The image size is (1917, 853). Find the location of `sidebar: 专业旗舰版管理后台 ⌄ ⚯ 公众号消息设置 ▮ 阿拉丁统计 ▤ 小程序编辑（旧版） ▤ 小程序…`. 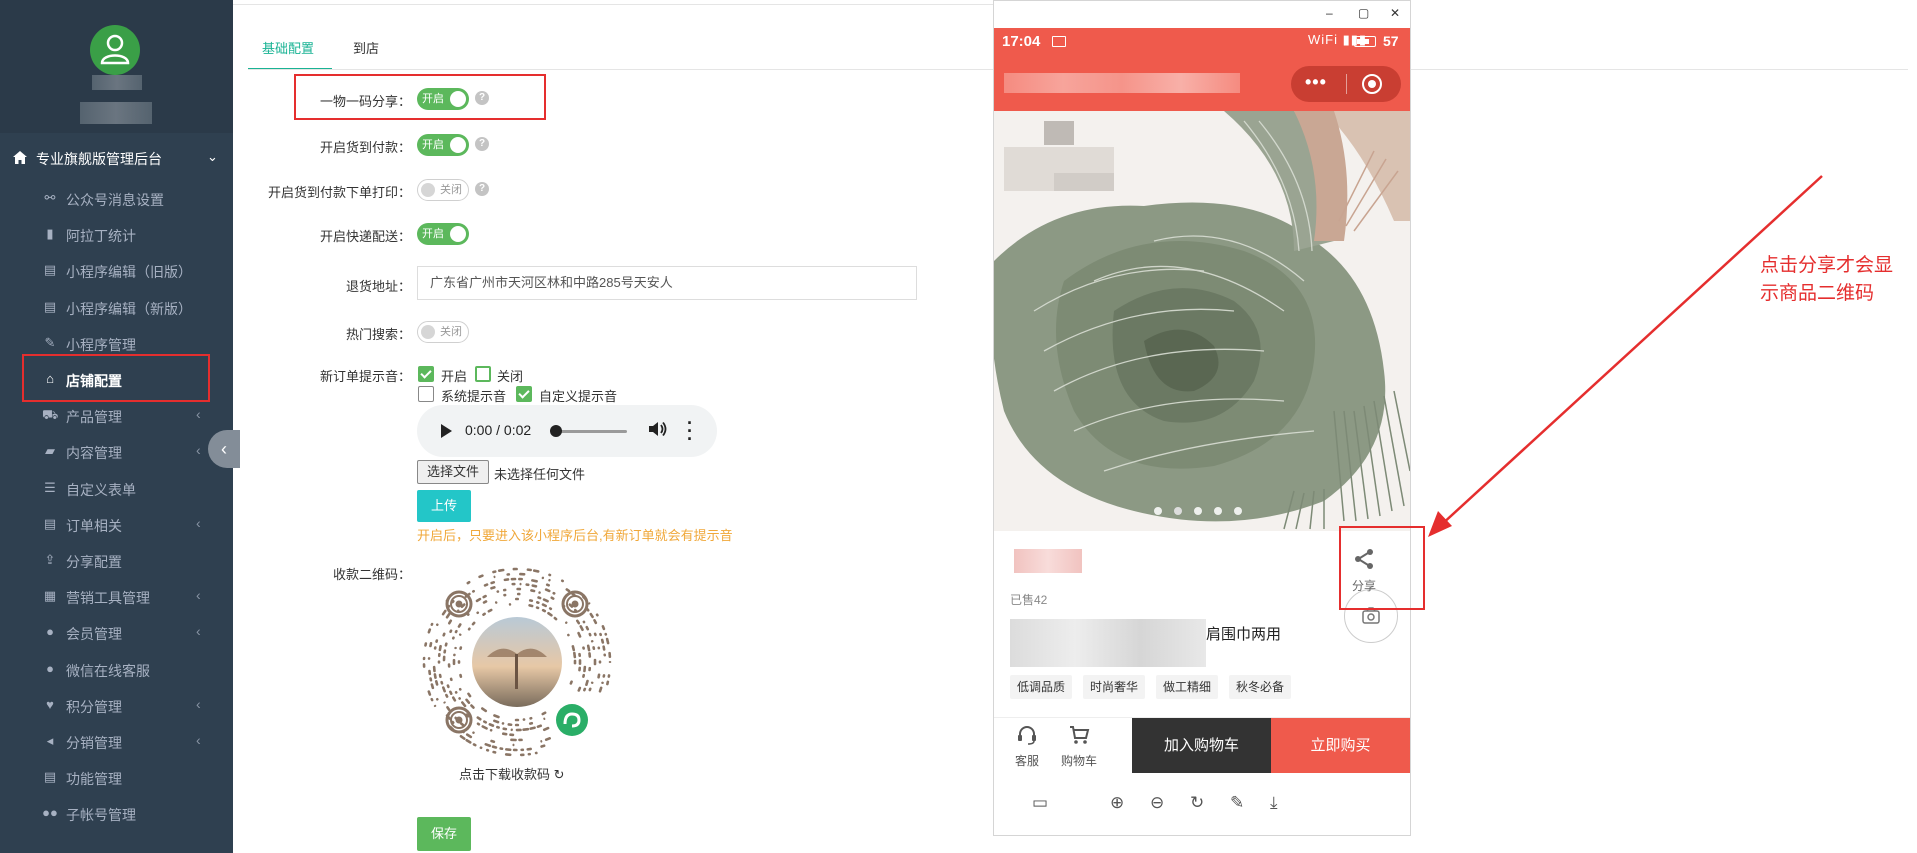

sidebar: 专业旗舰版管理后台 ⌄ ⚯ 公众号消息设置 ▮ 阿拉丁统计 ▤ 小程序编辑（旧版） ▤ 小程序… is located at coordinates (120, 426).